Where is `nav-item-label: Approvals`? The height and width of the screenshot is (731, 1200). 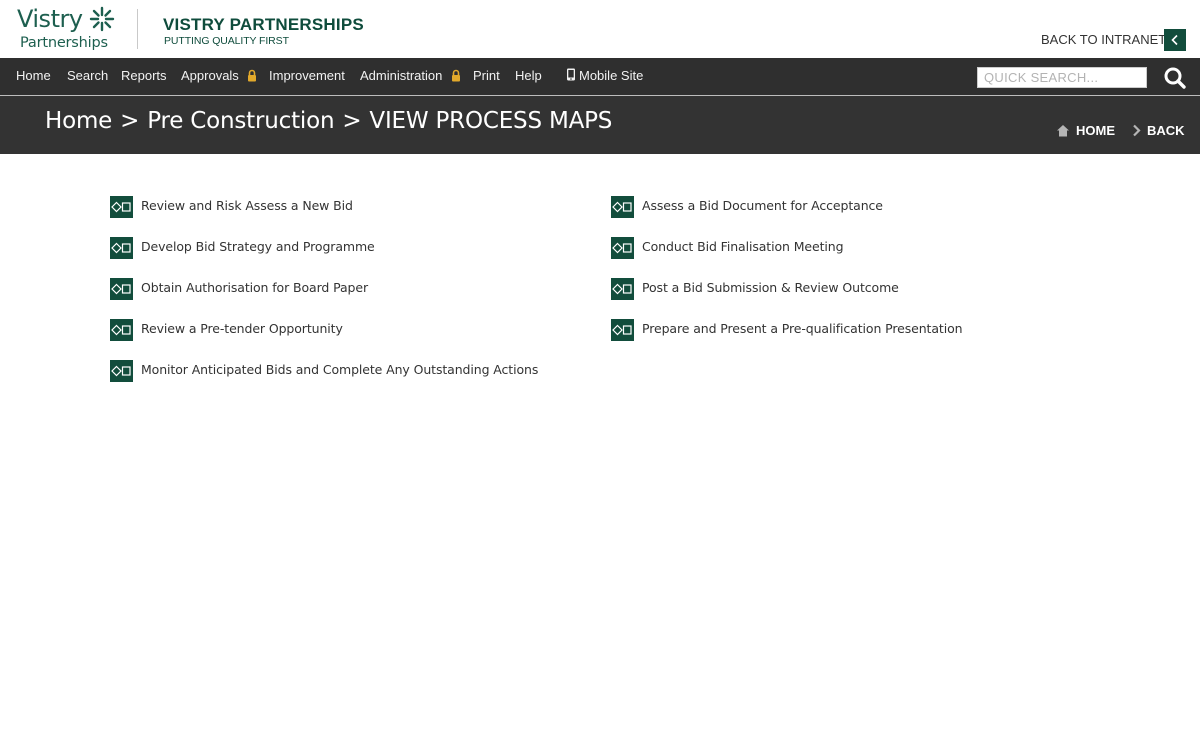
nav-item-label: Approvals is located at coordinates (210, 75).